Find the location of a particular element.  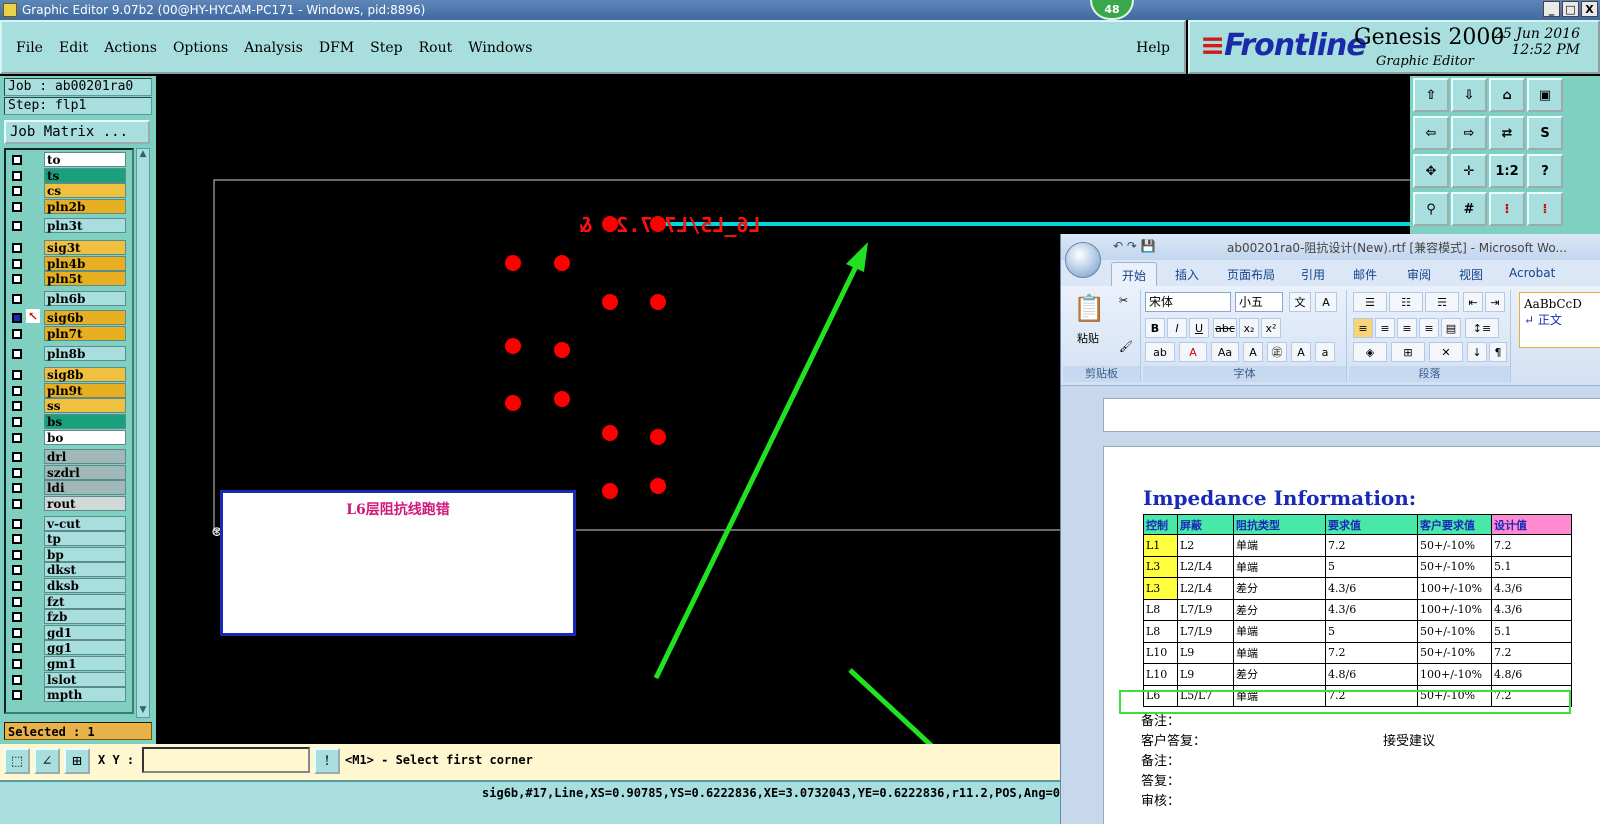

chinese-layout-icon: ✕ is located at coordinates (1446, 352).